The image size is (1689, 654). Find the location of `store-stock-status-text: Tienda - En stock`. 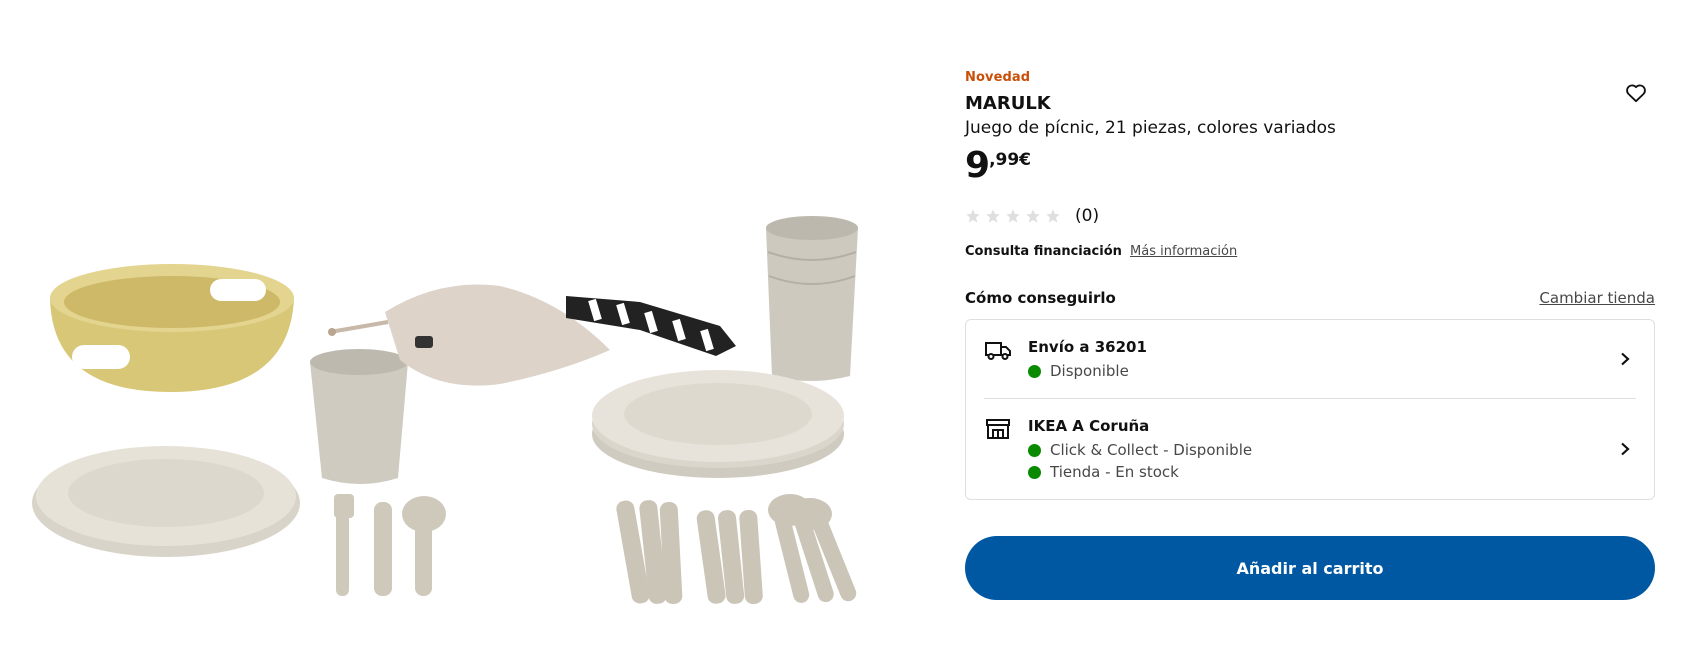

store-stock-status-text: Tienda - En stock is located at coordinates (1114, 472).